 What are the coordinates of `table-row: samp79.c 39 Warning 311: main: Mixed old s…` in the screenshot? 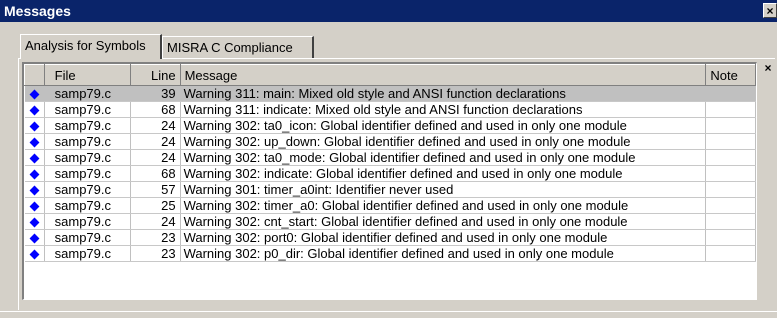 It's located at (390, 93).